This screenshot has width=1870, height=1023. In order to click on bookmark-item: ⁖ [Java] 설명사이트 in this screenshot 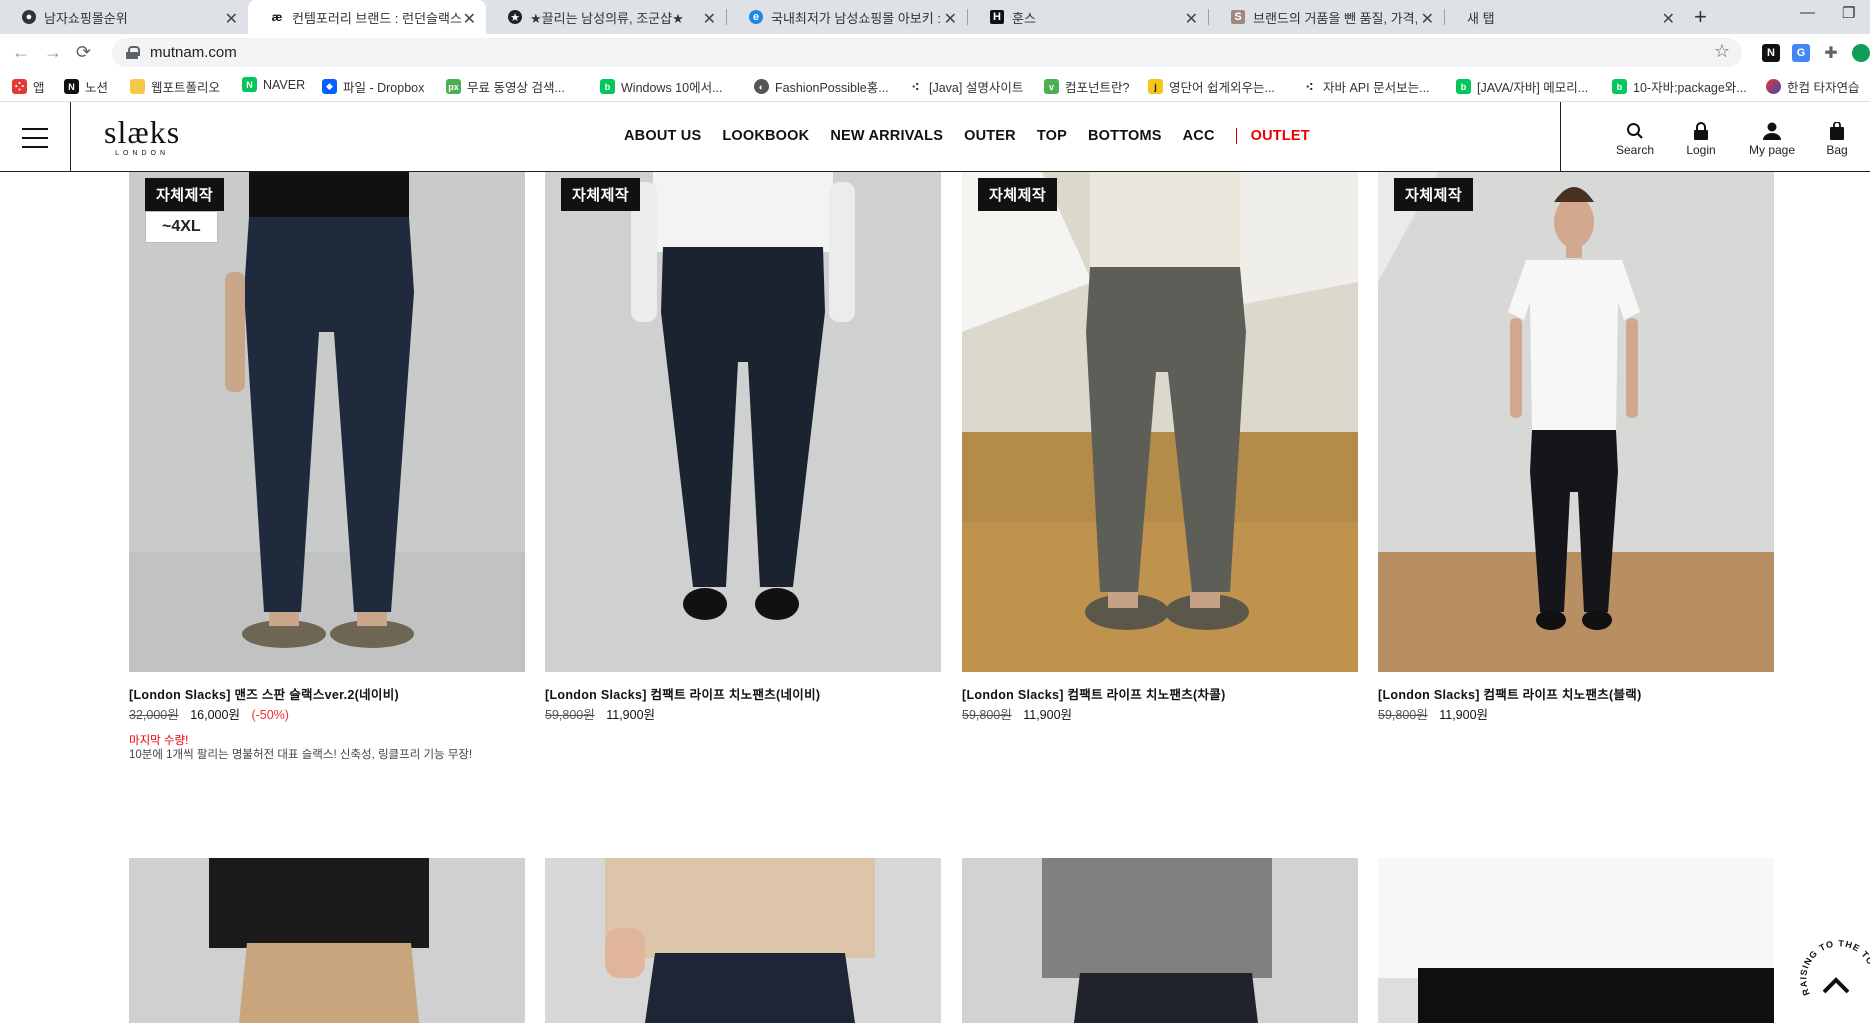, I will do `click(965, 86)`.